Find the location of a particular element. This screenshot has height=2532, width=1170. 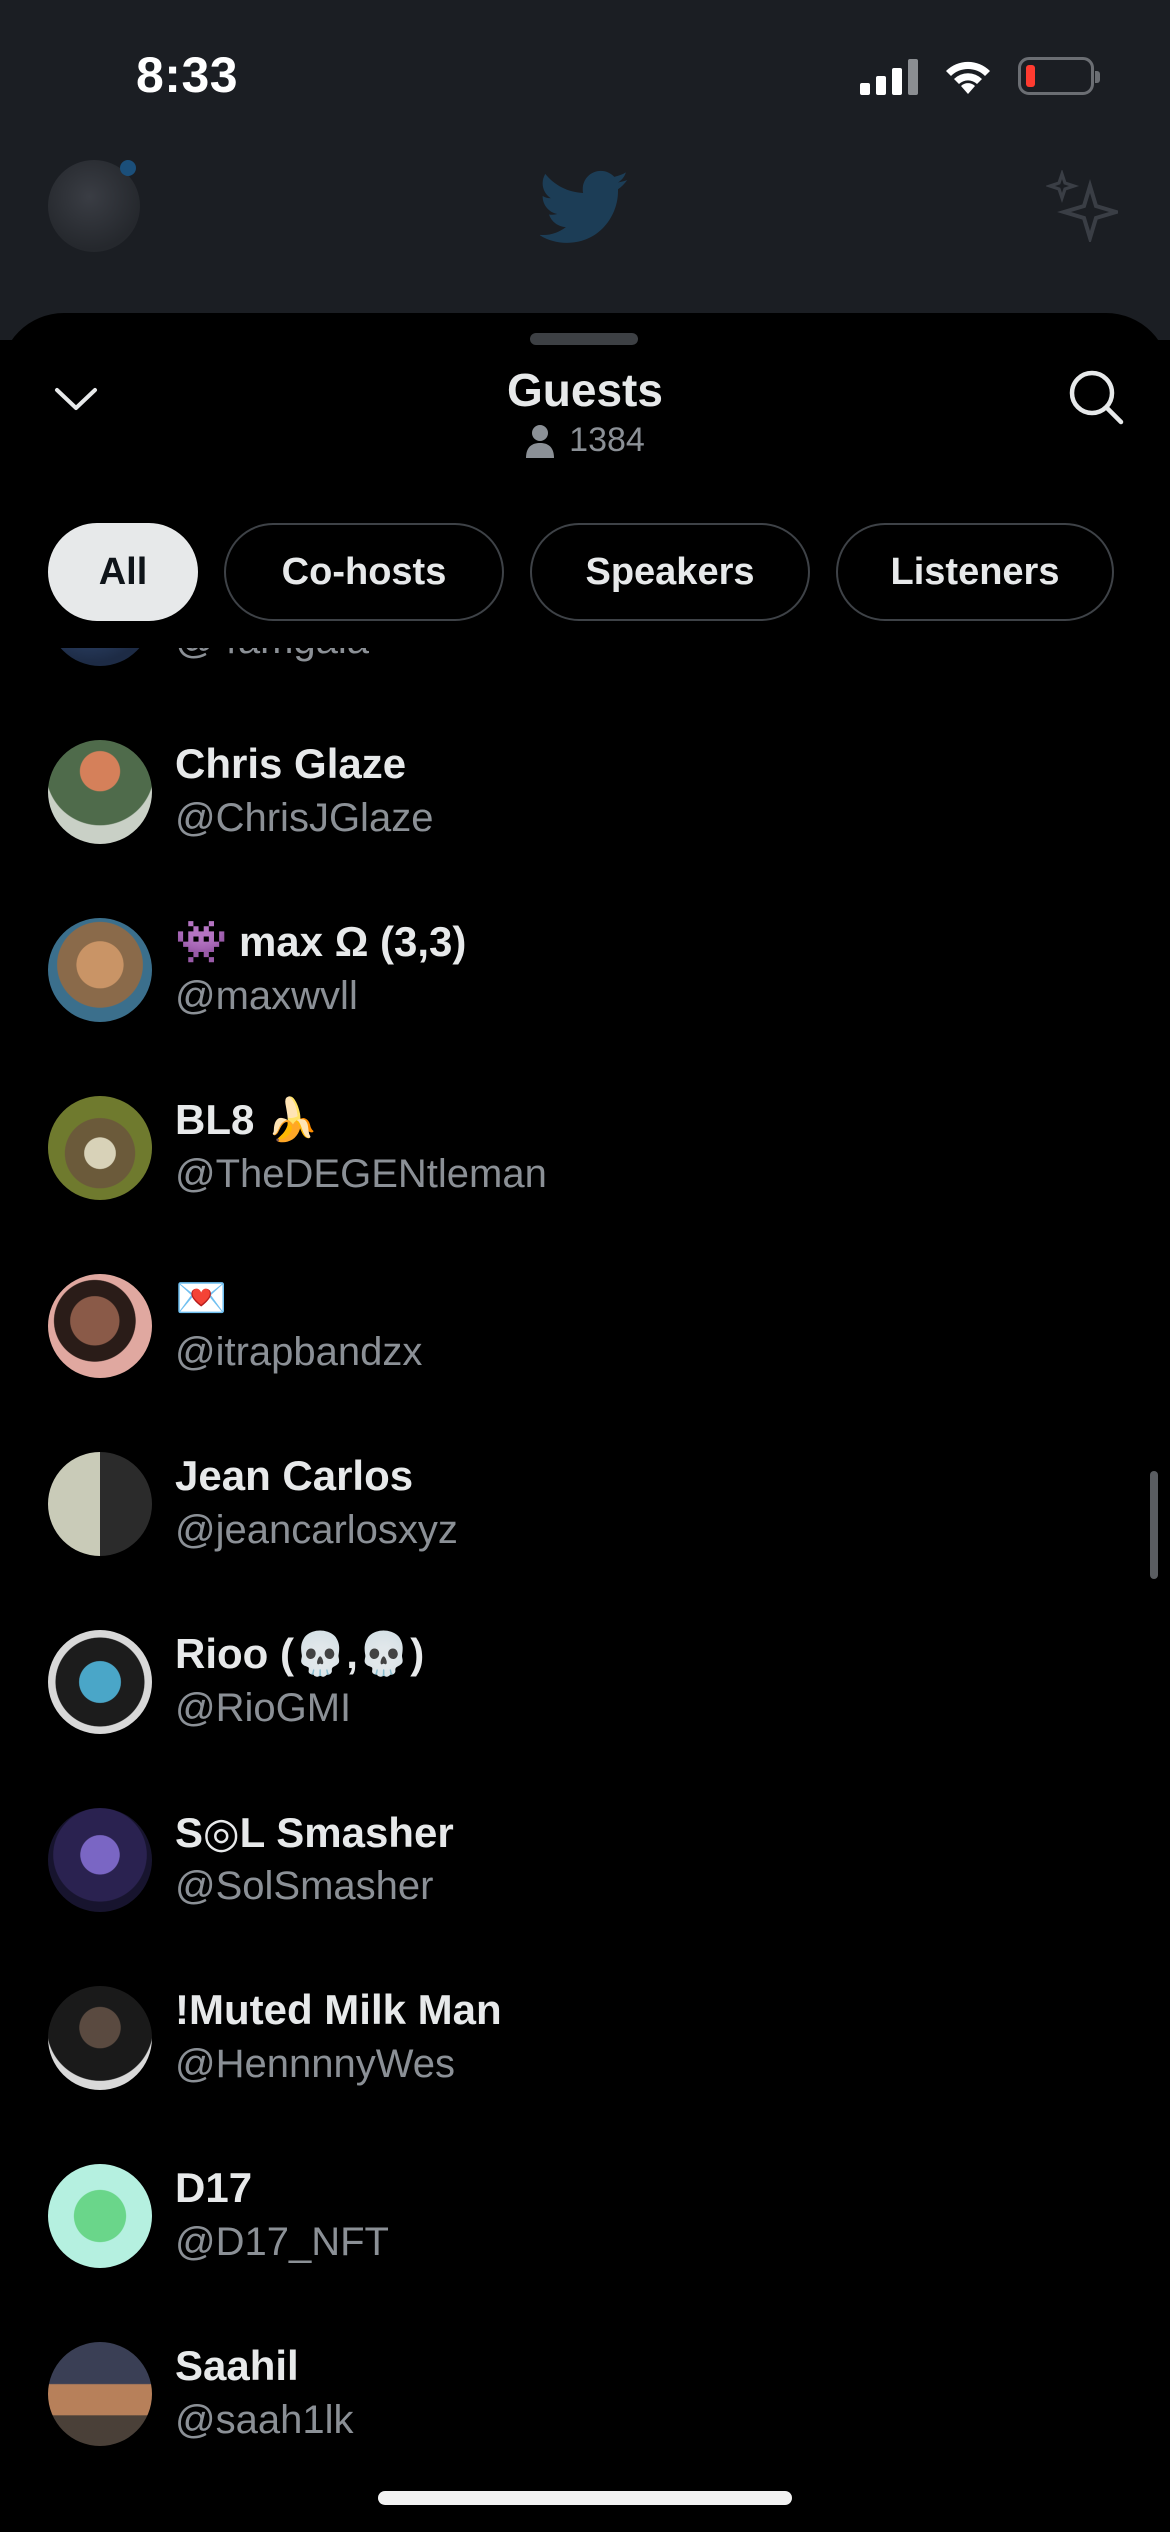

guest-handle: @SolSmasher is located at coordinates (304, 1886).